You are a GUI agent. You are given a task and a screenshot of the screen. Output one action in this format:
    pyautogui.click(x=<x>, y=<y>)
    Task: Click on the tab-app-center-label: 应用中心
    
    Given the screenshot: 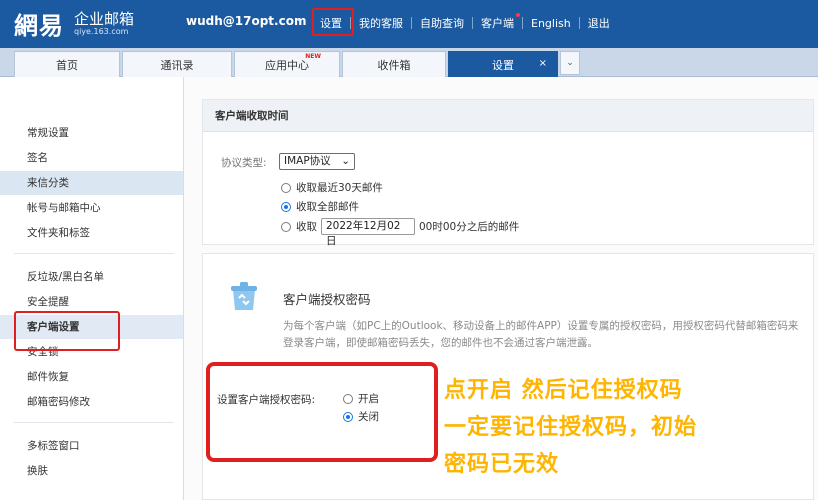 What is the action you would take?
    pyautogui.click(x=287, y=65)
    